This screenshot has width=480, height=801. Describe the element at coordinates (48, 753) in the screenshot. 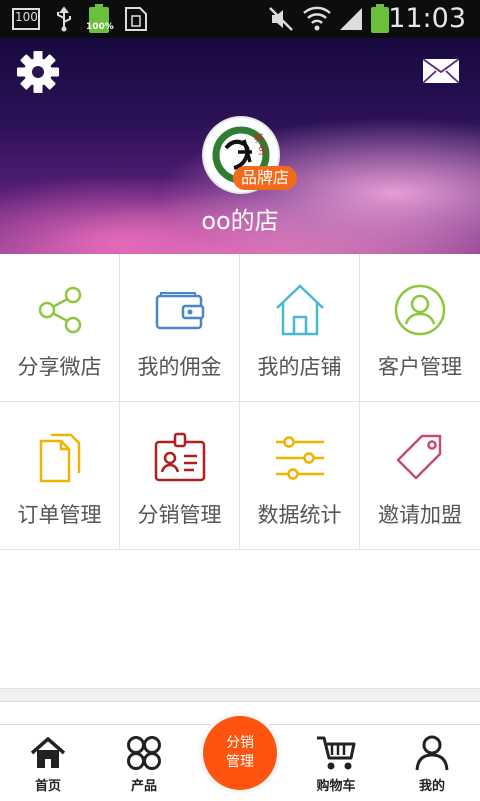

I see `home-icon` at that location.